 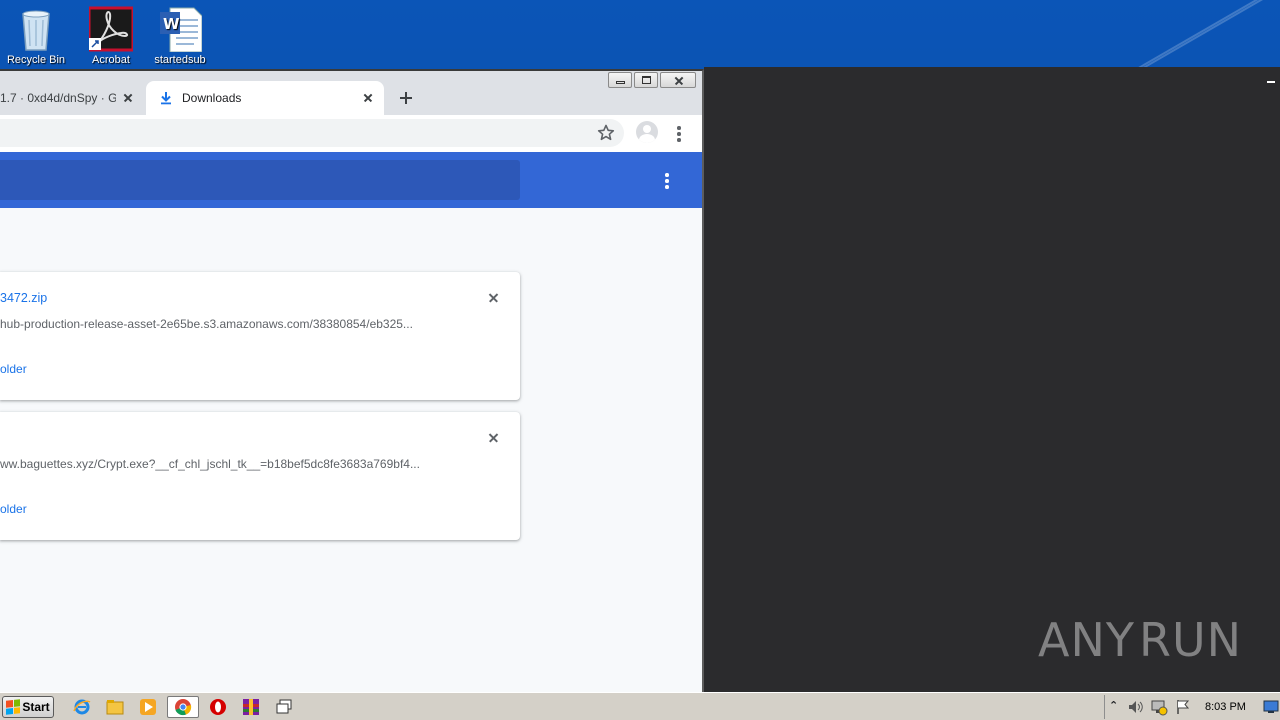 What do you see at coordinates (36, 29) in the screenshot?
I see `recycle-bin-icon` at bounding box center [36, 29].